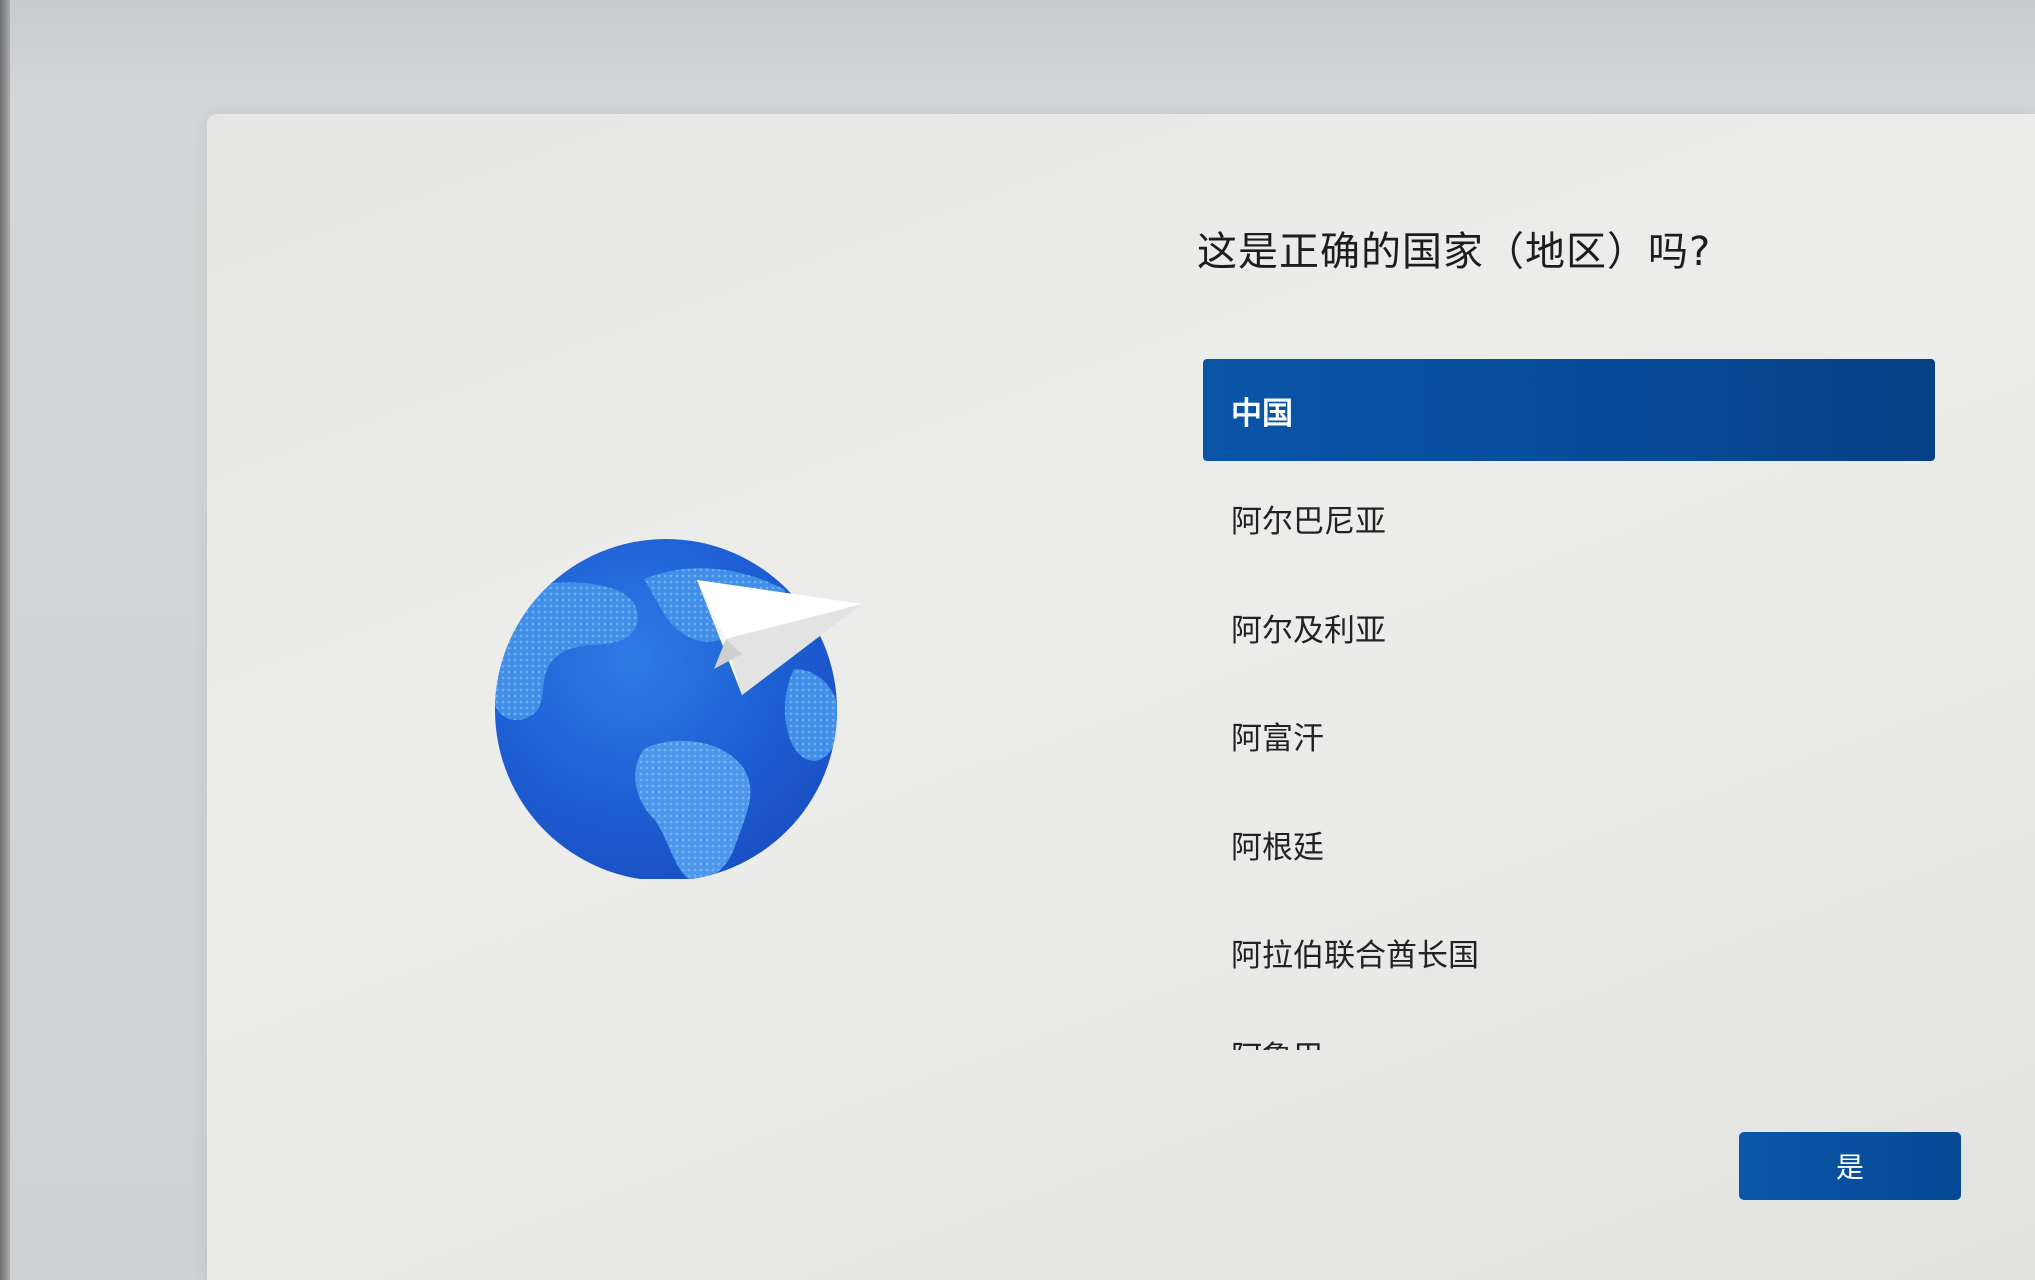  Describe the element at coordinates (5, 640) in the screenshot. I see `screen-bezel` at that location.